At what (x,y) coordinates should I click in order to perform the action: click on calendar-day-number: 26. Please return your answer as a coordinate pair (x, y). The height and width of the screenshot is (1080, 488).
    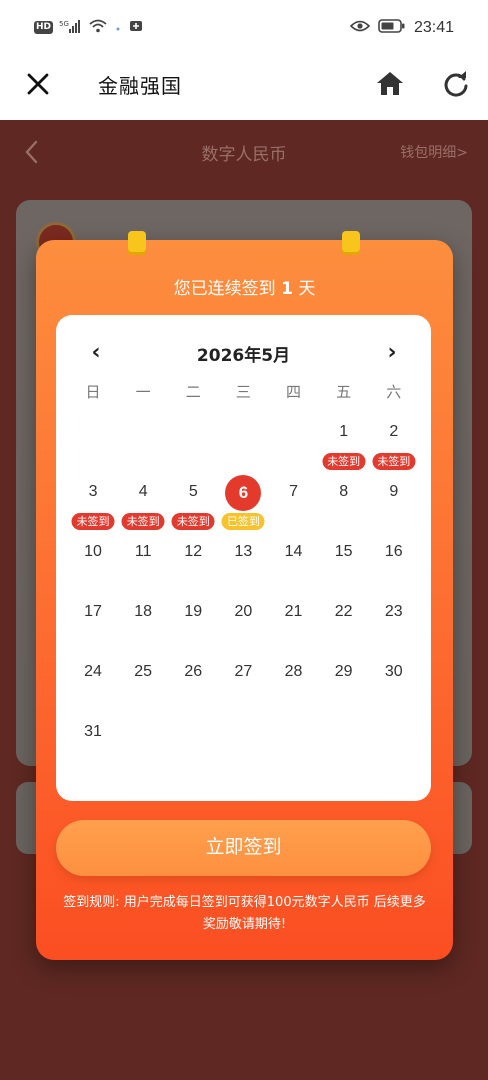
    Looking at the image, I should click on (193, 671).